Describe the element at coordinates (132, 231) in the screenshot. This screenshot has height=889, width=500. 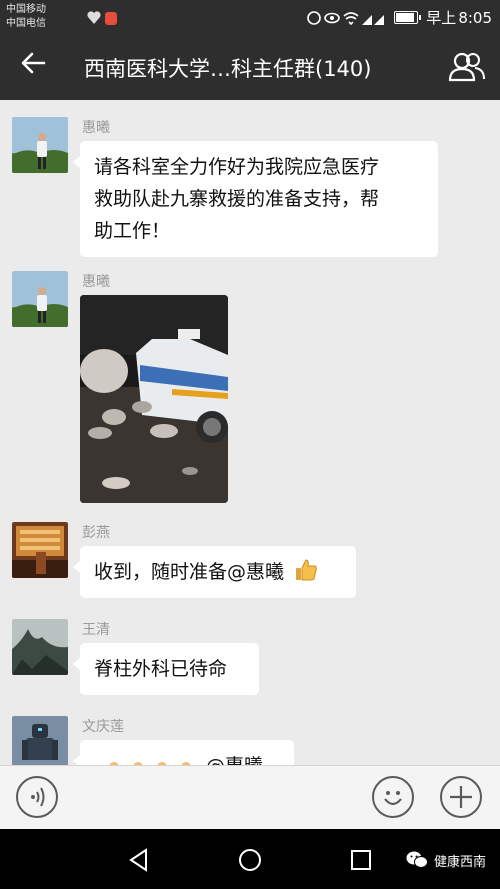
I see `message-line: 助工作！` at that location.